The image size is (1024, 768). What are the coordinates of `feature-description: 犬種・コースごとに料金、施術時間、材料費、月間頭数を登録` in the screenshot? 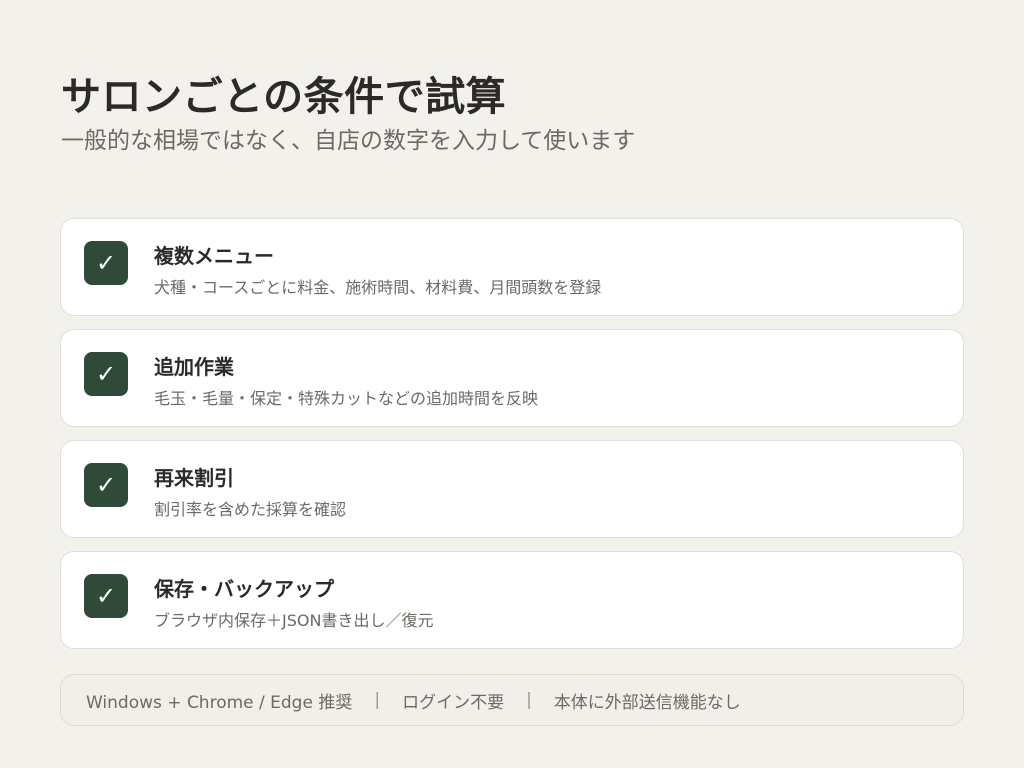 It's located at (378, 287).